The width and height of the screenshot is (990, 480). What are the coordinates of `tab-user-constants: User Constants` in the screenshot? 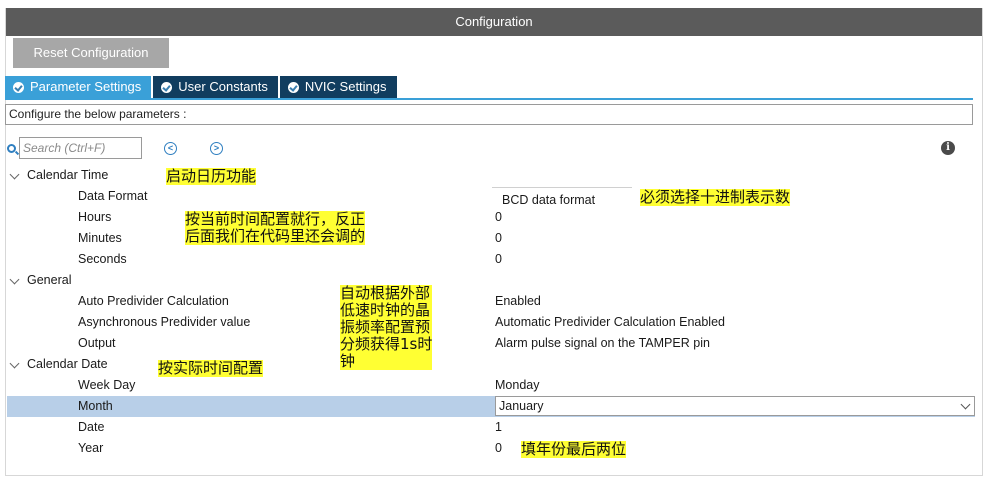 It's located at (215, 87).